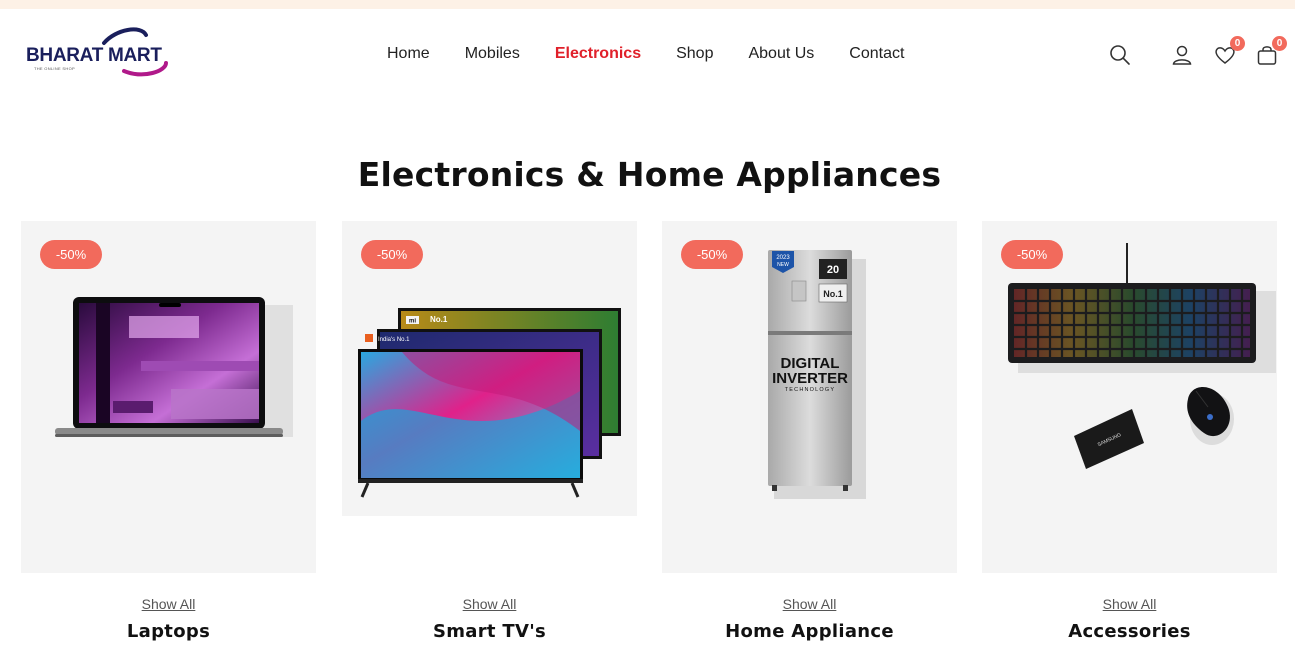 The image size is (1295, 645). What do you see at coordinates (1229, 51) in the screenshot?
I see `wishlist-button: 0` at bounding box center [1229, 51].